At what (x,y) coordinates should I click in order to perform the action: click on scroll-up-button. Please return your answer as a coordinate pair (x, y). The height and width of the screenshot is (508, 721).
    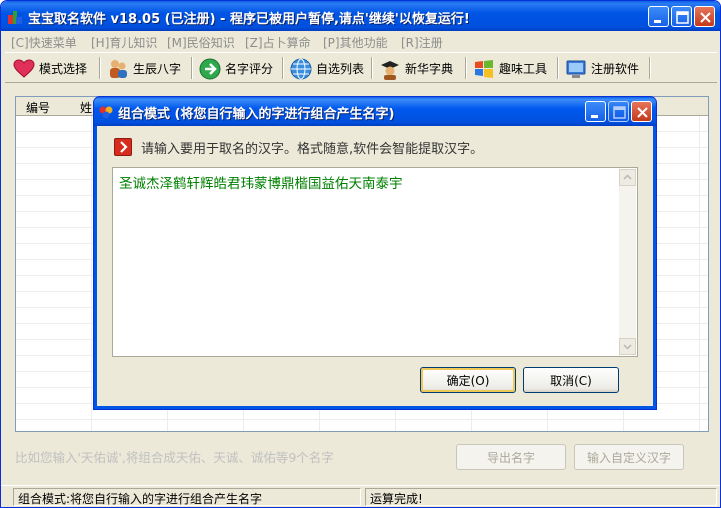
    Looking at the image, I should click on (627, 177).